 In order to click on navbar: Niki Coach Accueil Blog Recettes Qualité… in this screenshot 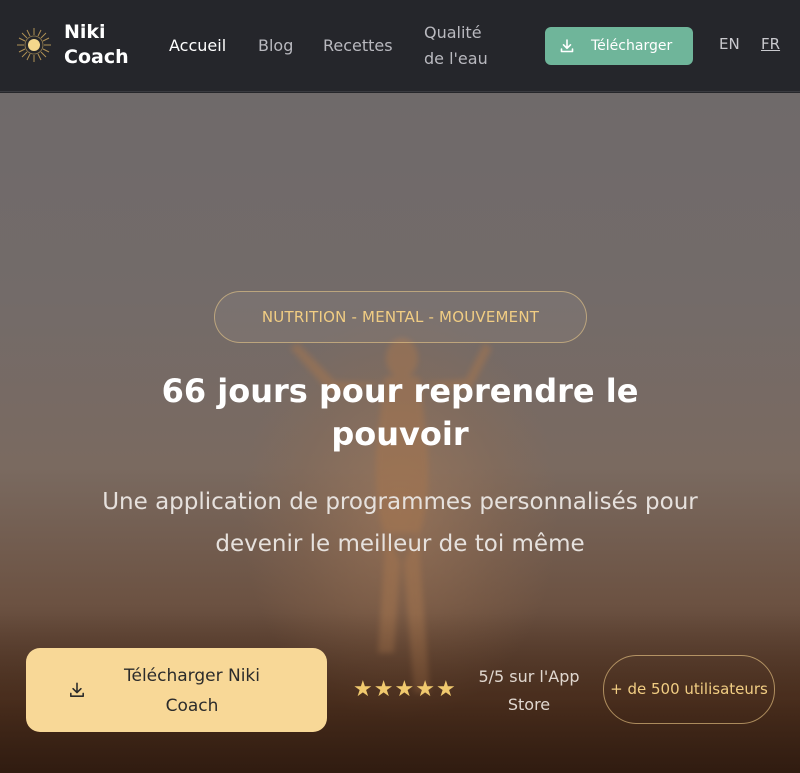, I will do `click(400, 46)`.